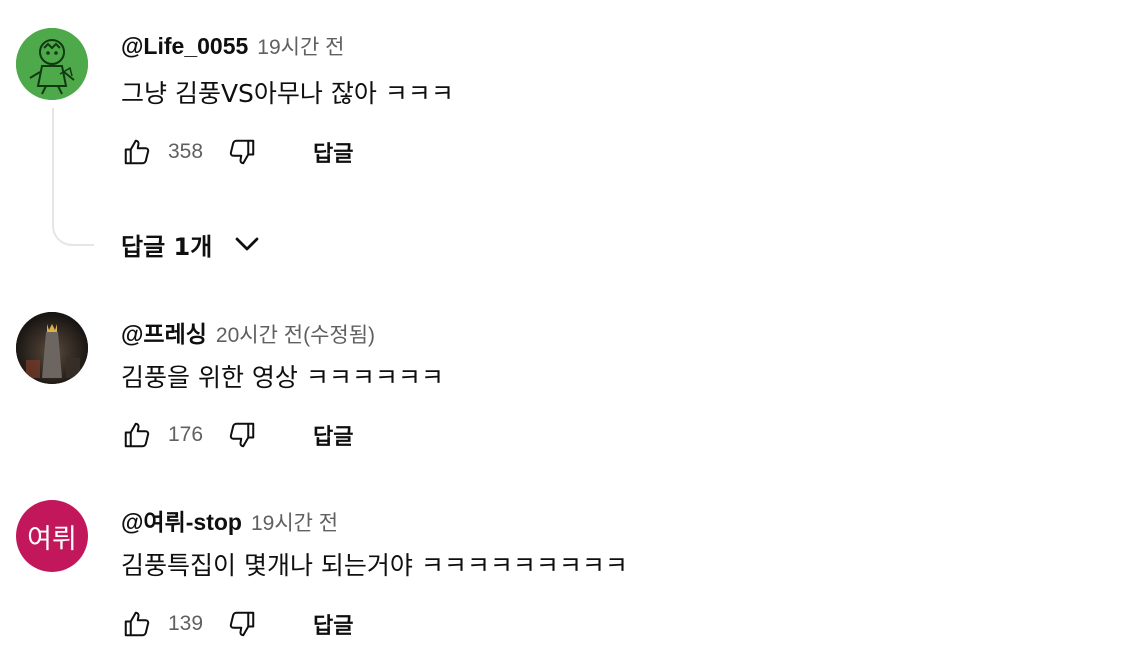 Image resolution: width=1126 pixels, height=661 pixels. What do you see at coordinates (282, 377) in the screenshot?
I see `comment-text: 김풍을 위한 영상 ㅋㅋㅋㅋㅋㅋ` at bounding box center [282, 377].